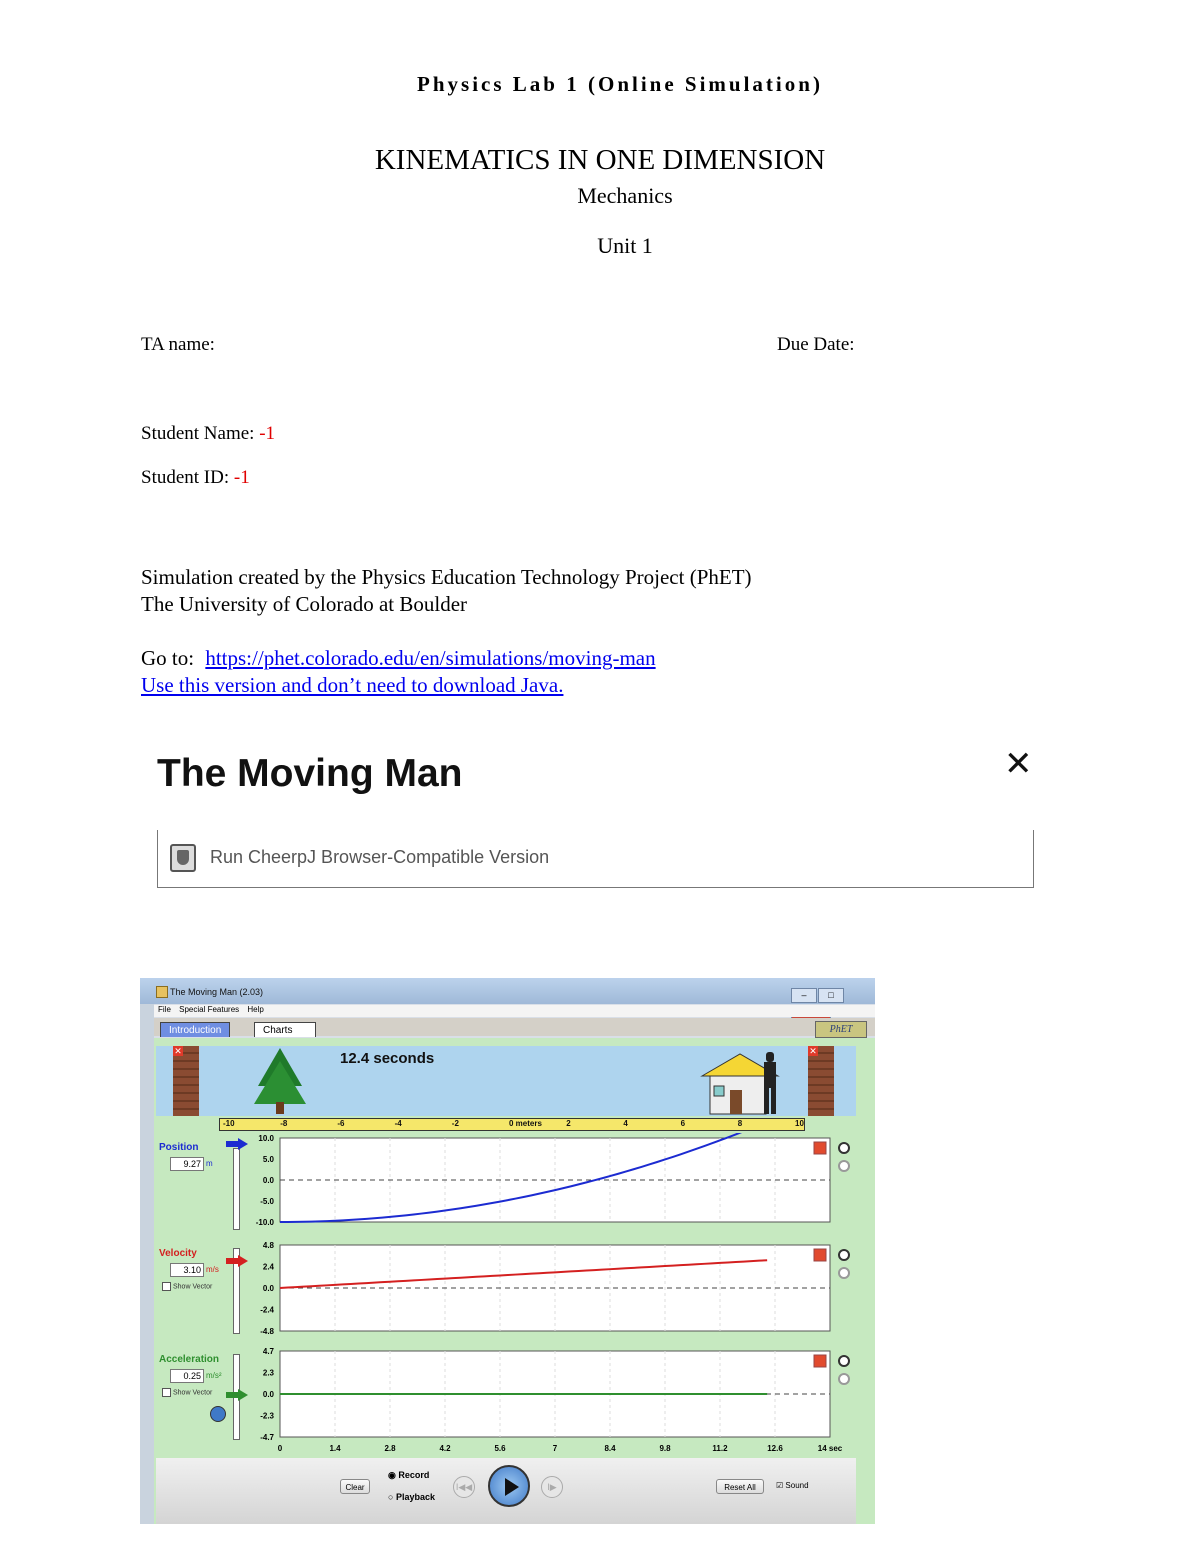  Describe the element at coordinates (147, 1251) in the screenshot. I see `desktop-strip` at that location.